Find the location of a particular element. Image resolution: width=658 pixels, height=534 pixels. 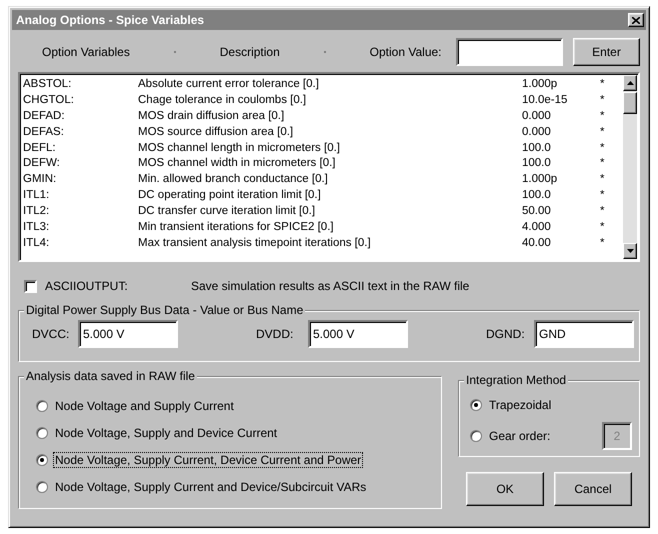

option-name: GMIN: is located at coordinates (80, 179).